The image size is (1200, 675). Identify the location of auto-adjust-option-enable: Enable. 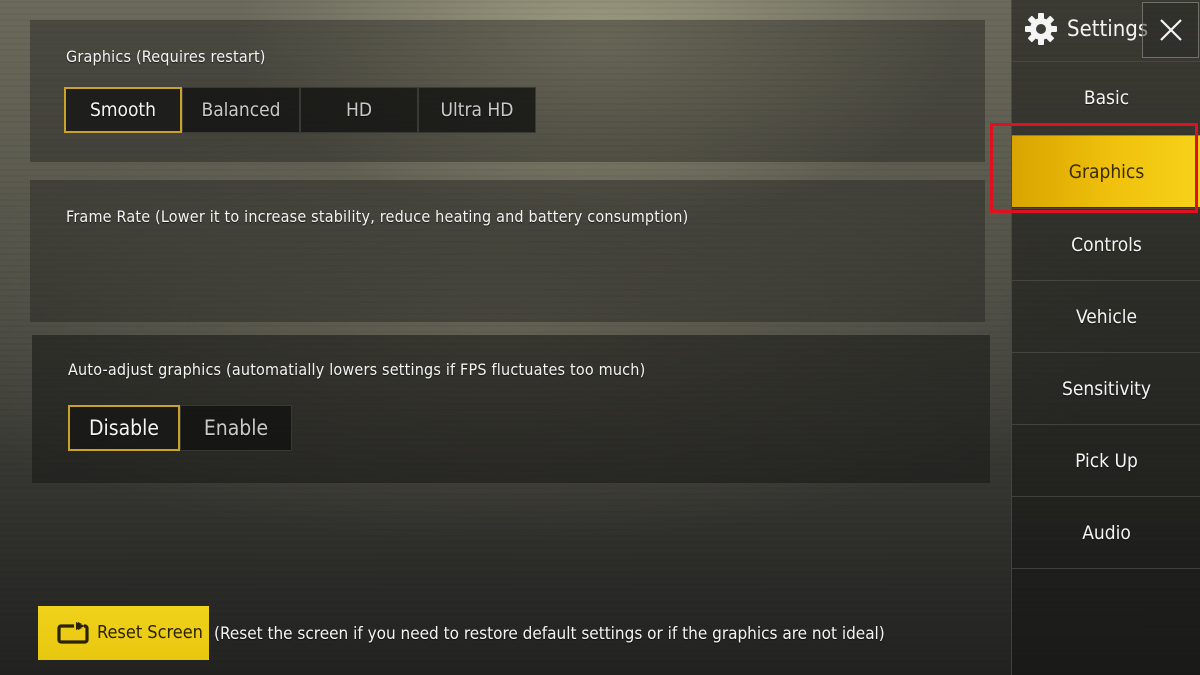
(236, 428).